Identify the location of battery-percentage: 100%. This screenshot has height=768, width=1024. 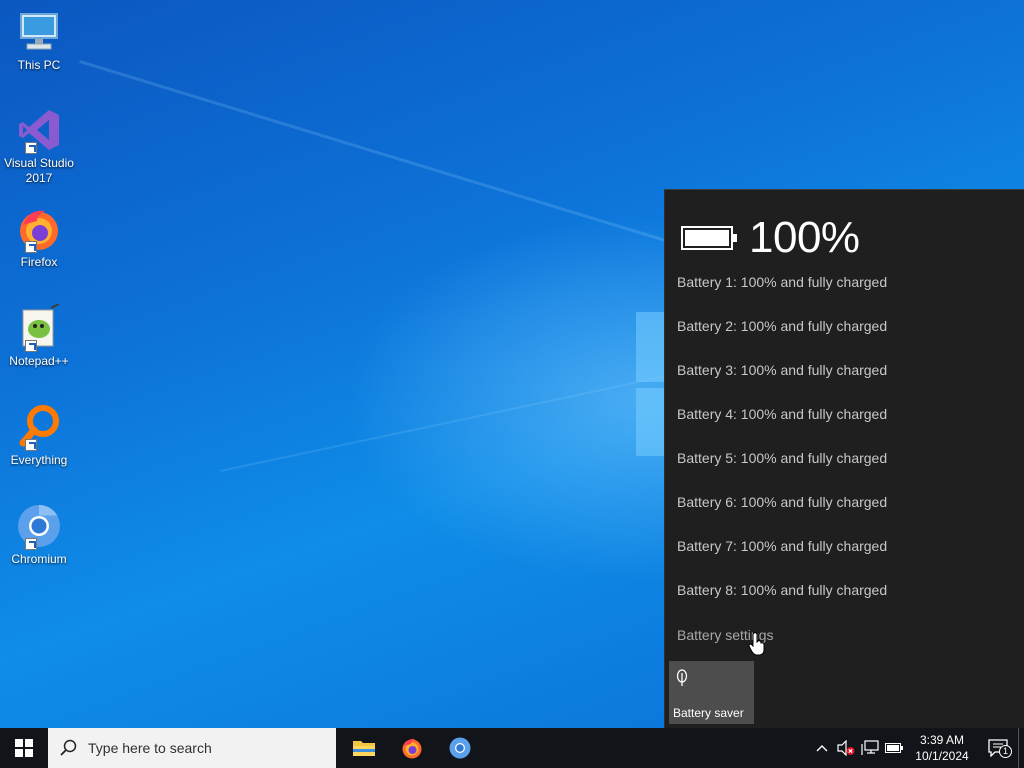
(804, 237).